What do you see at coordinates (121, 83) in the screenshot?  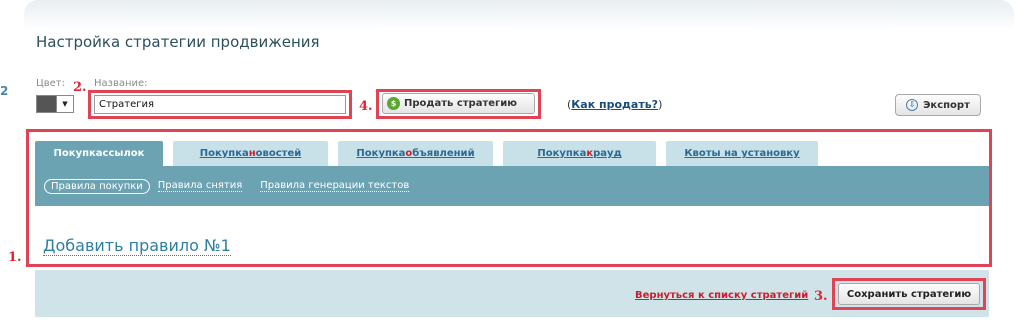 I see `name-label: Название:` at bounding box center [121, 83].